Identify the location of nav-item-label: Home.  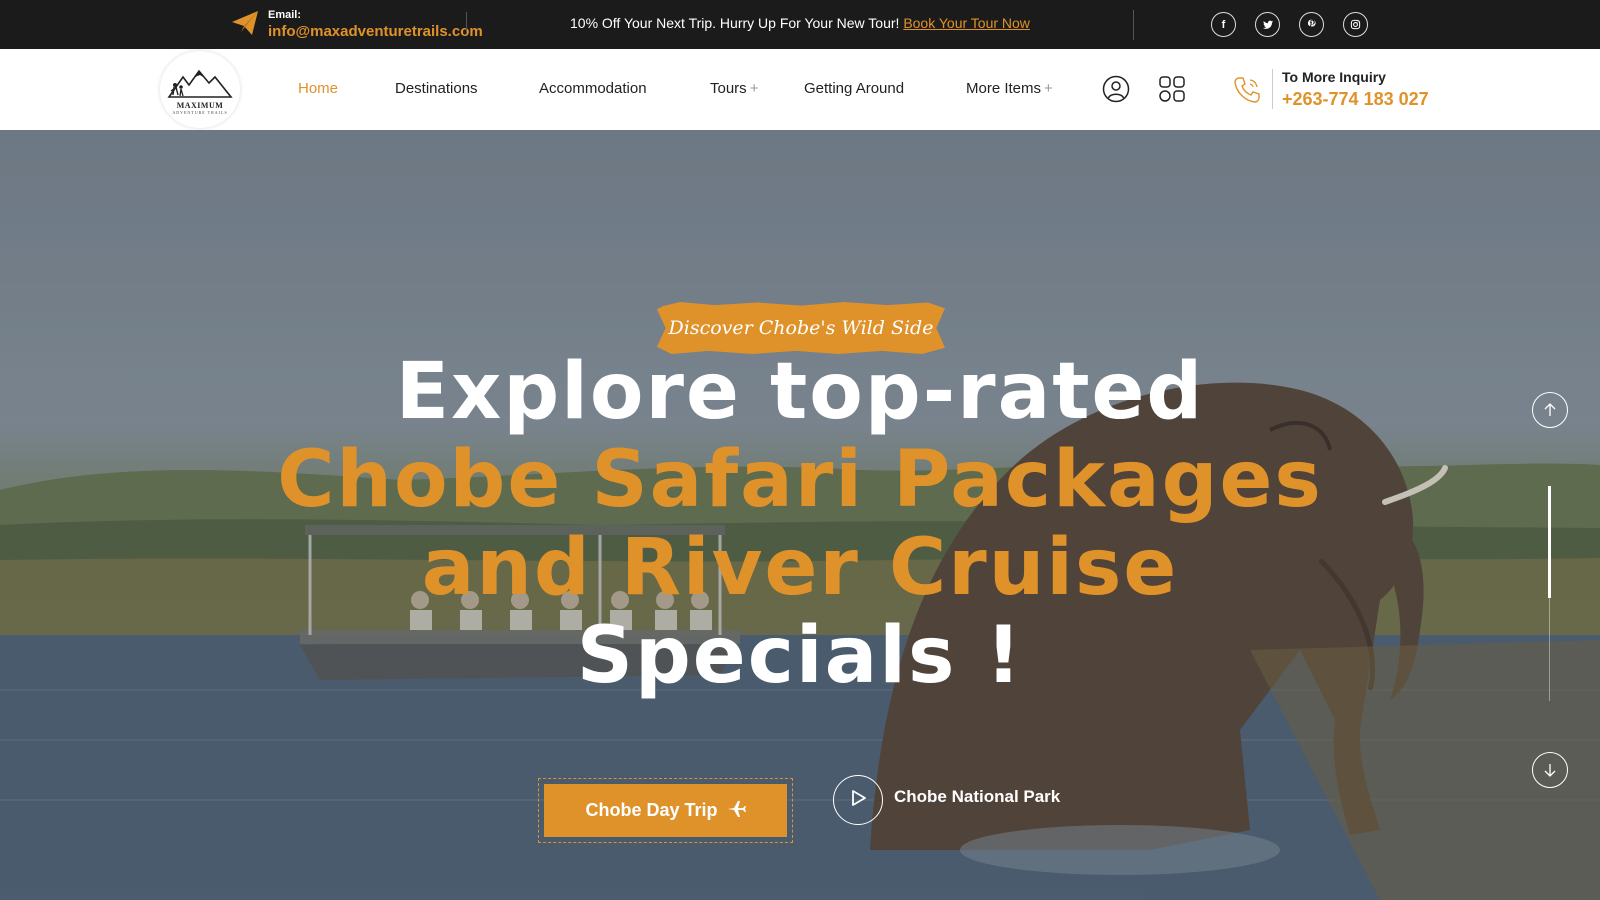
(318, 88).